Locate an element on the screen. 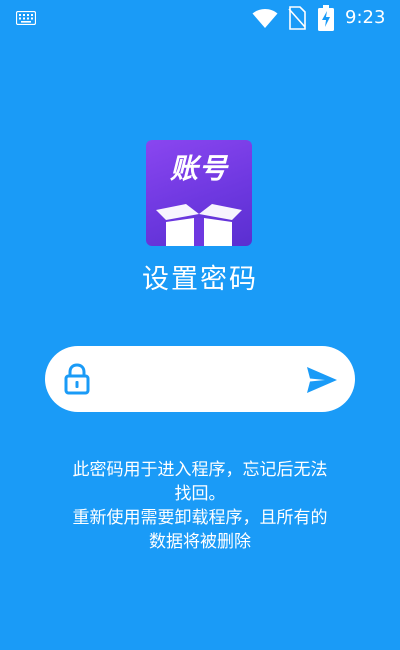 Image resolution: width=400 pixels, height=650 pixels. notice-line: 数据将被删除 is located at coordinates (200, 542).